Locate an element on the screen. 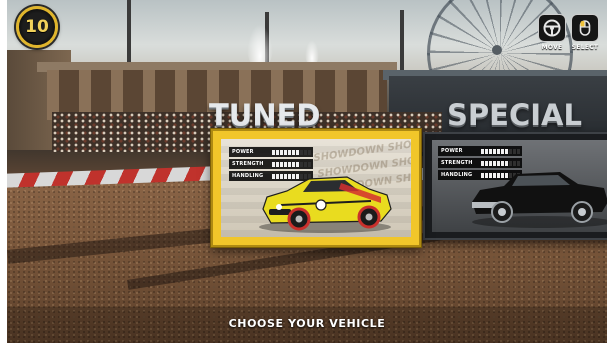  vehicle-card-art: POWER STRENGTH HANDLING is located at coordinates (519, 186).